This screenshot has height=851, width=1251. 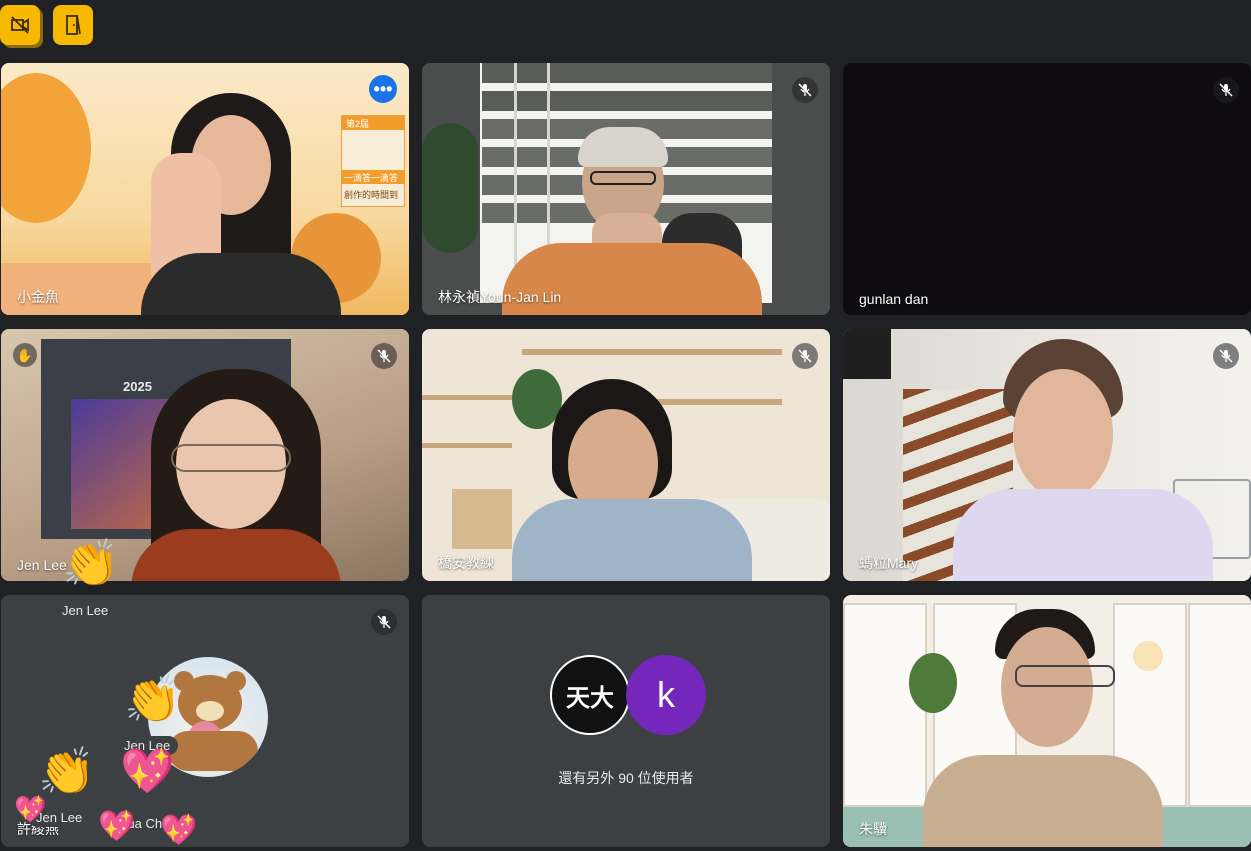 I want to click on bear-ear, so click(x=236, y=681).